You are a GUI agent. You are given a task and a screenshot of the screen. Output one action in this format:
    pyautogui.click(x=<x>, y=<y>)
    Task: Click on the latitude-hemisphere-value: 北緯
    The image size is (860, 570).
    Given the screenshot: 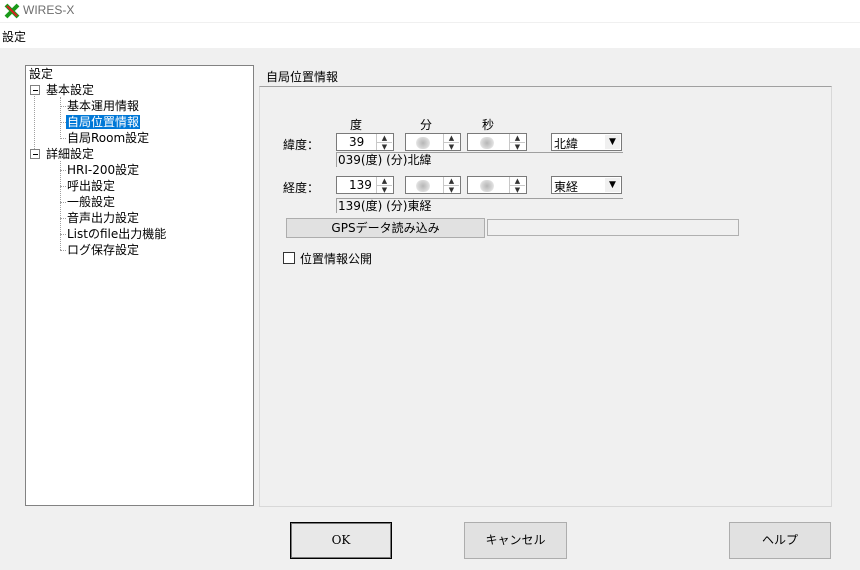 What is the action you would take?
    pyautogui.click(x=566, y=144)
    